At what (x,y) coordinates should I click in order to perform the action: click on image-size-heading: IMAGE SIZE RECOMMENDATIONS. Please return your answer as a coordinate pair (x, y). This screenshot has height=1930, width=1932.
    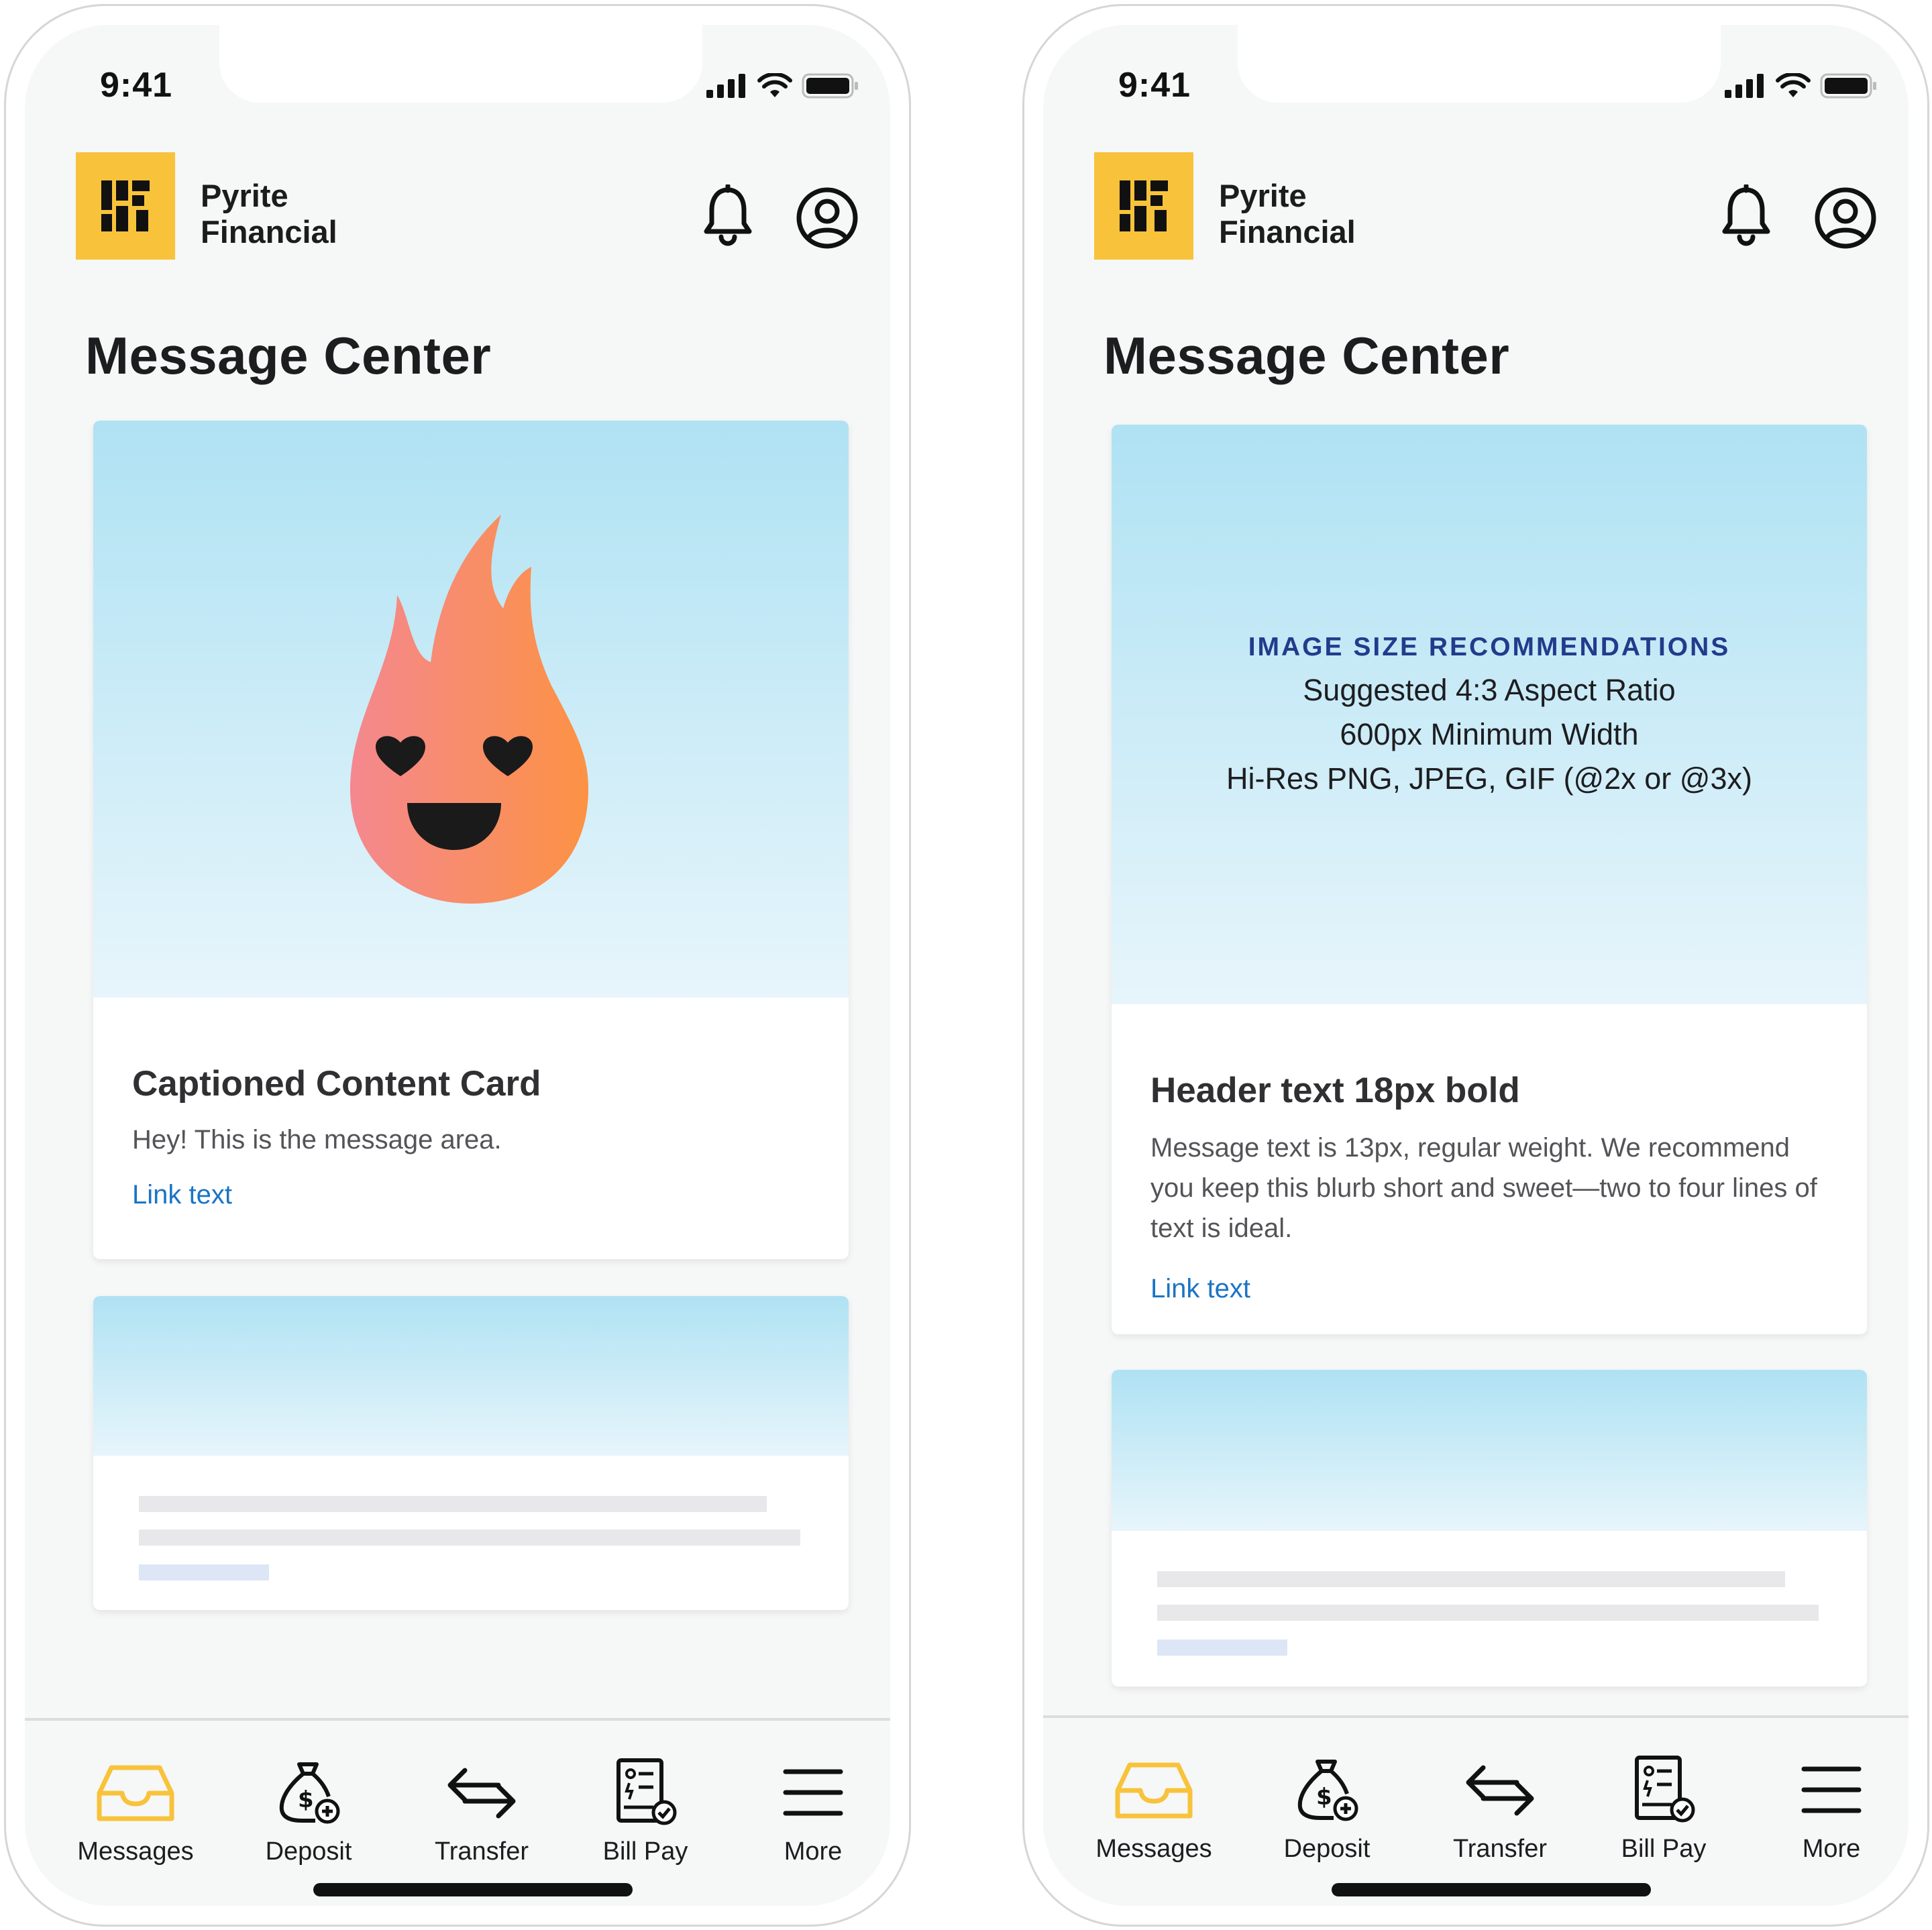
    Looking at the image, I should click on (1489, 647).